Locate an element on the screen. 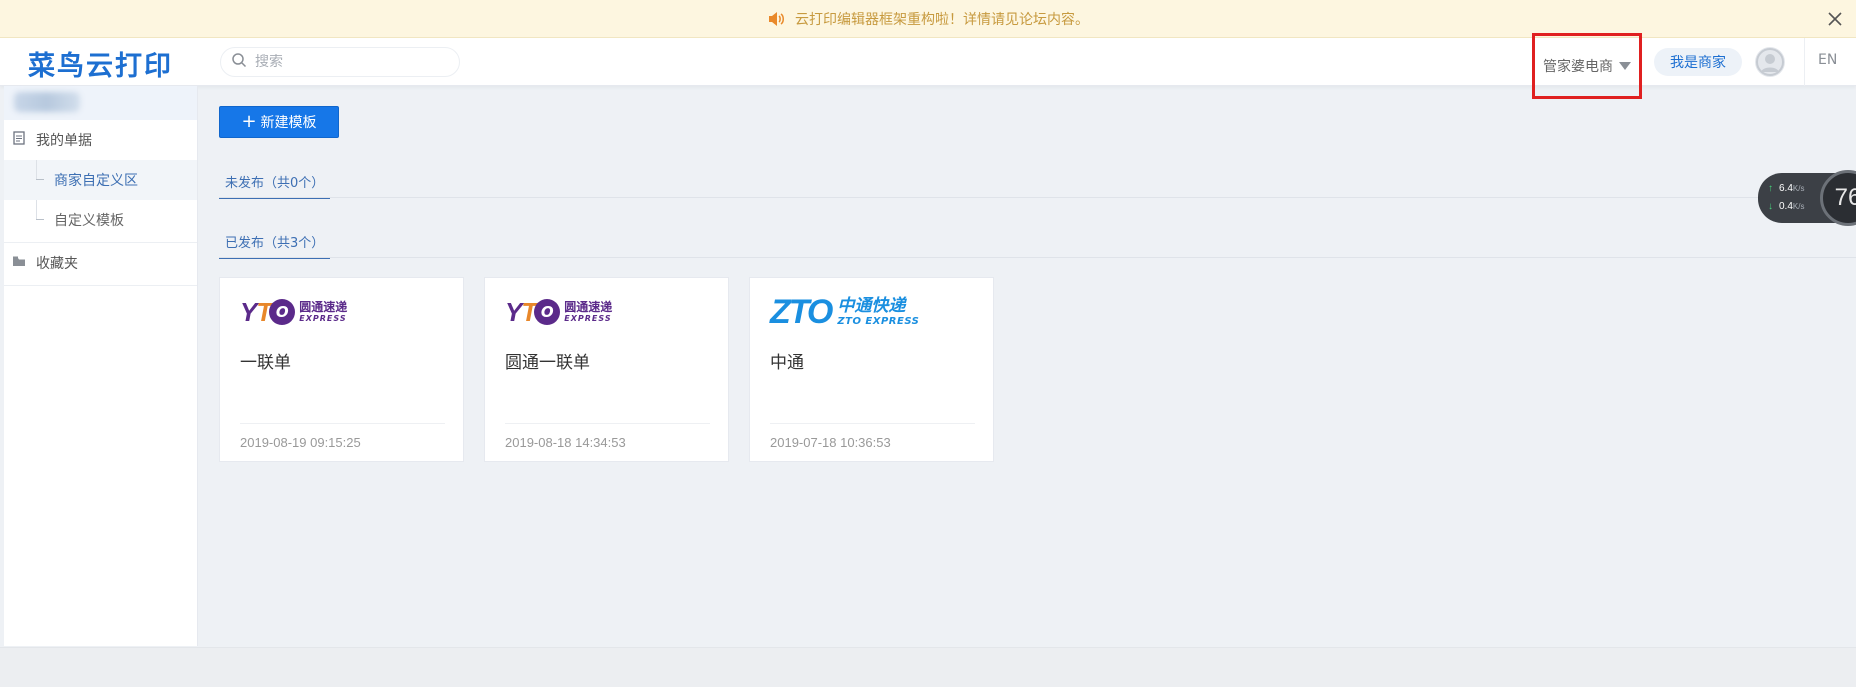 This screenshot has width=1856, height=687. sidebar-item-favorites: 收藏夹 is located at coordinates (100, 263).